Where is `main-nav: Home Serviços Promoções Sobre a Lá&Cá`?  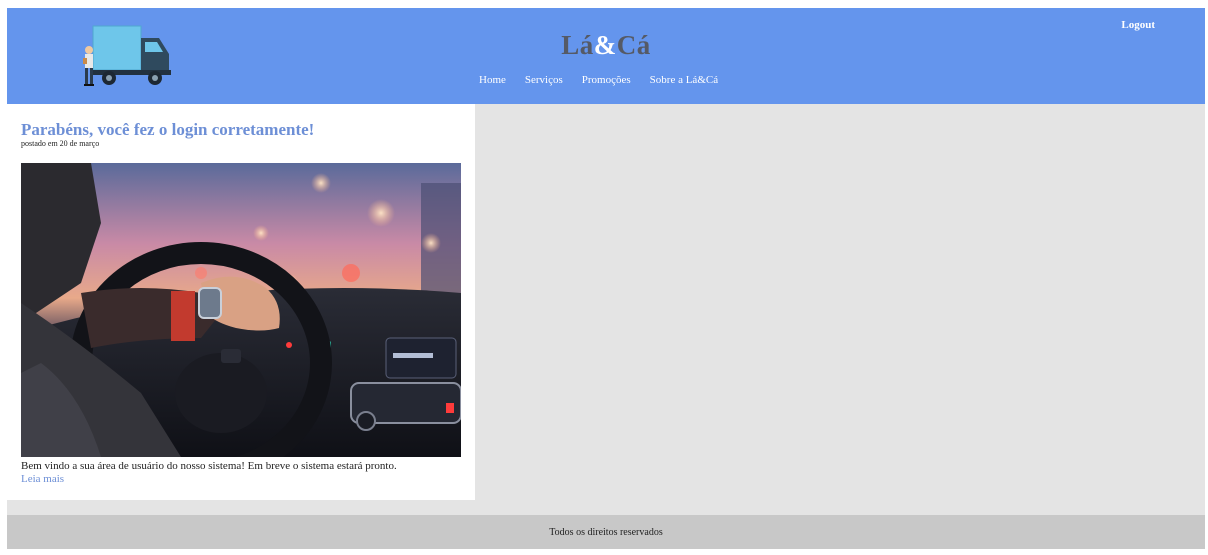 main-nav: Home Serviços Promoções Sobre a Lá&Cá is located at coordinates (608, 80).